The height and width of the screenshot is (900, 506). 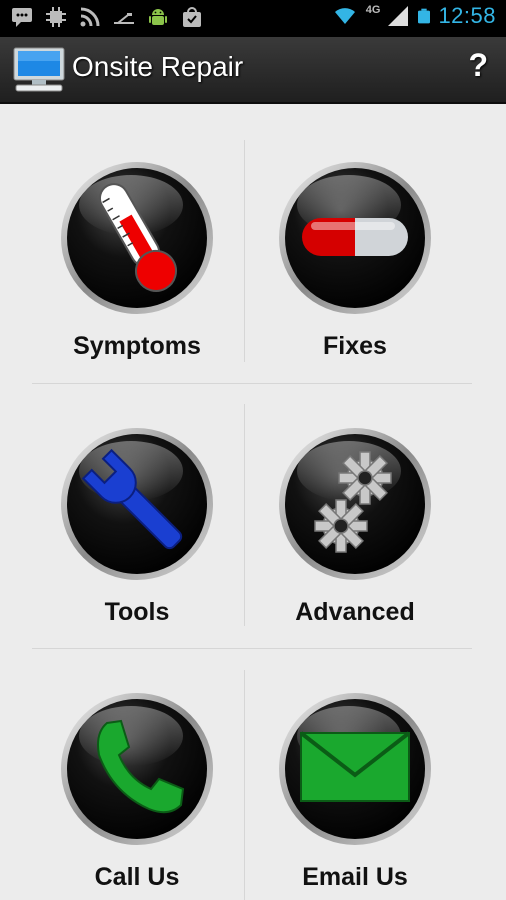 What do you see at coordinates (137, 877) in the screenshot?
I see `menu-item-label: Call Us` at bounding box center [137, 877].